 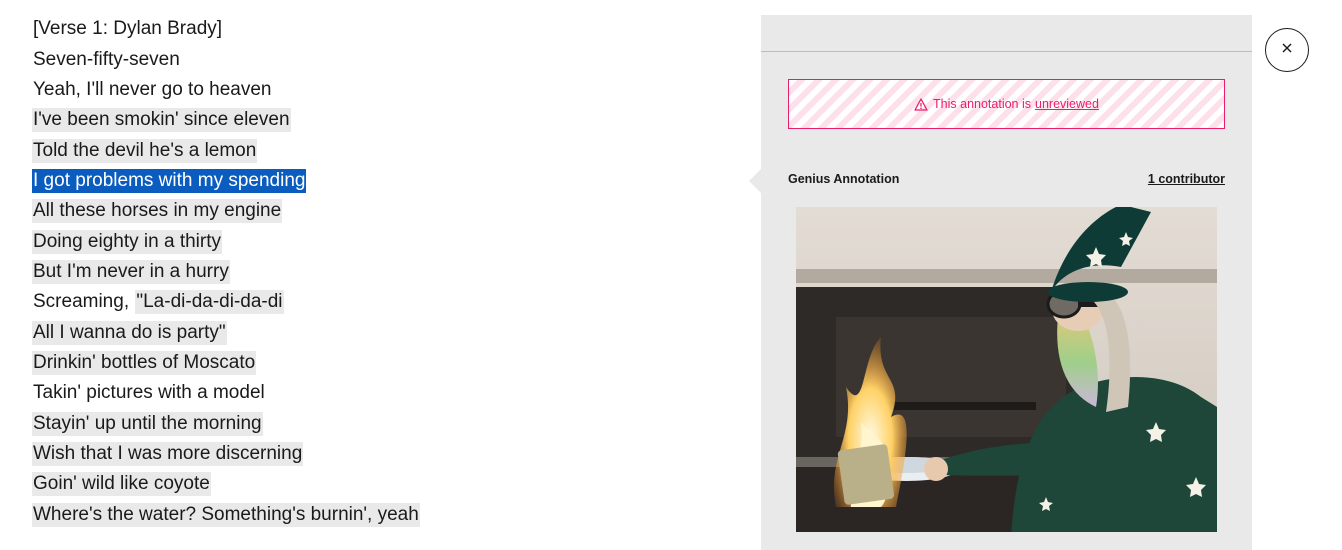 What do you see at coordinates (209, 302) in the screenshot?
I see `lyric-text-annotated: "La-di-da-di-da-di` at bounding box center [209, 302].